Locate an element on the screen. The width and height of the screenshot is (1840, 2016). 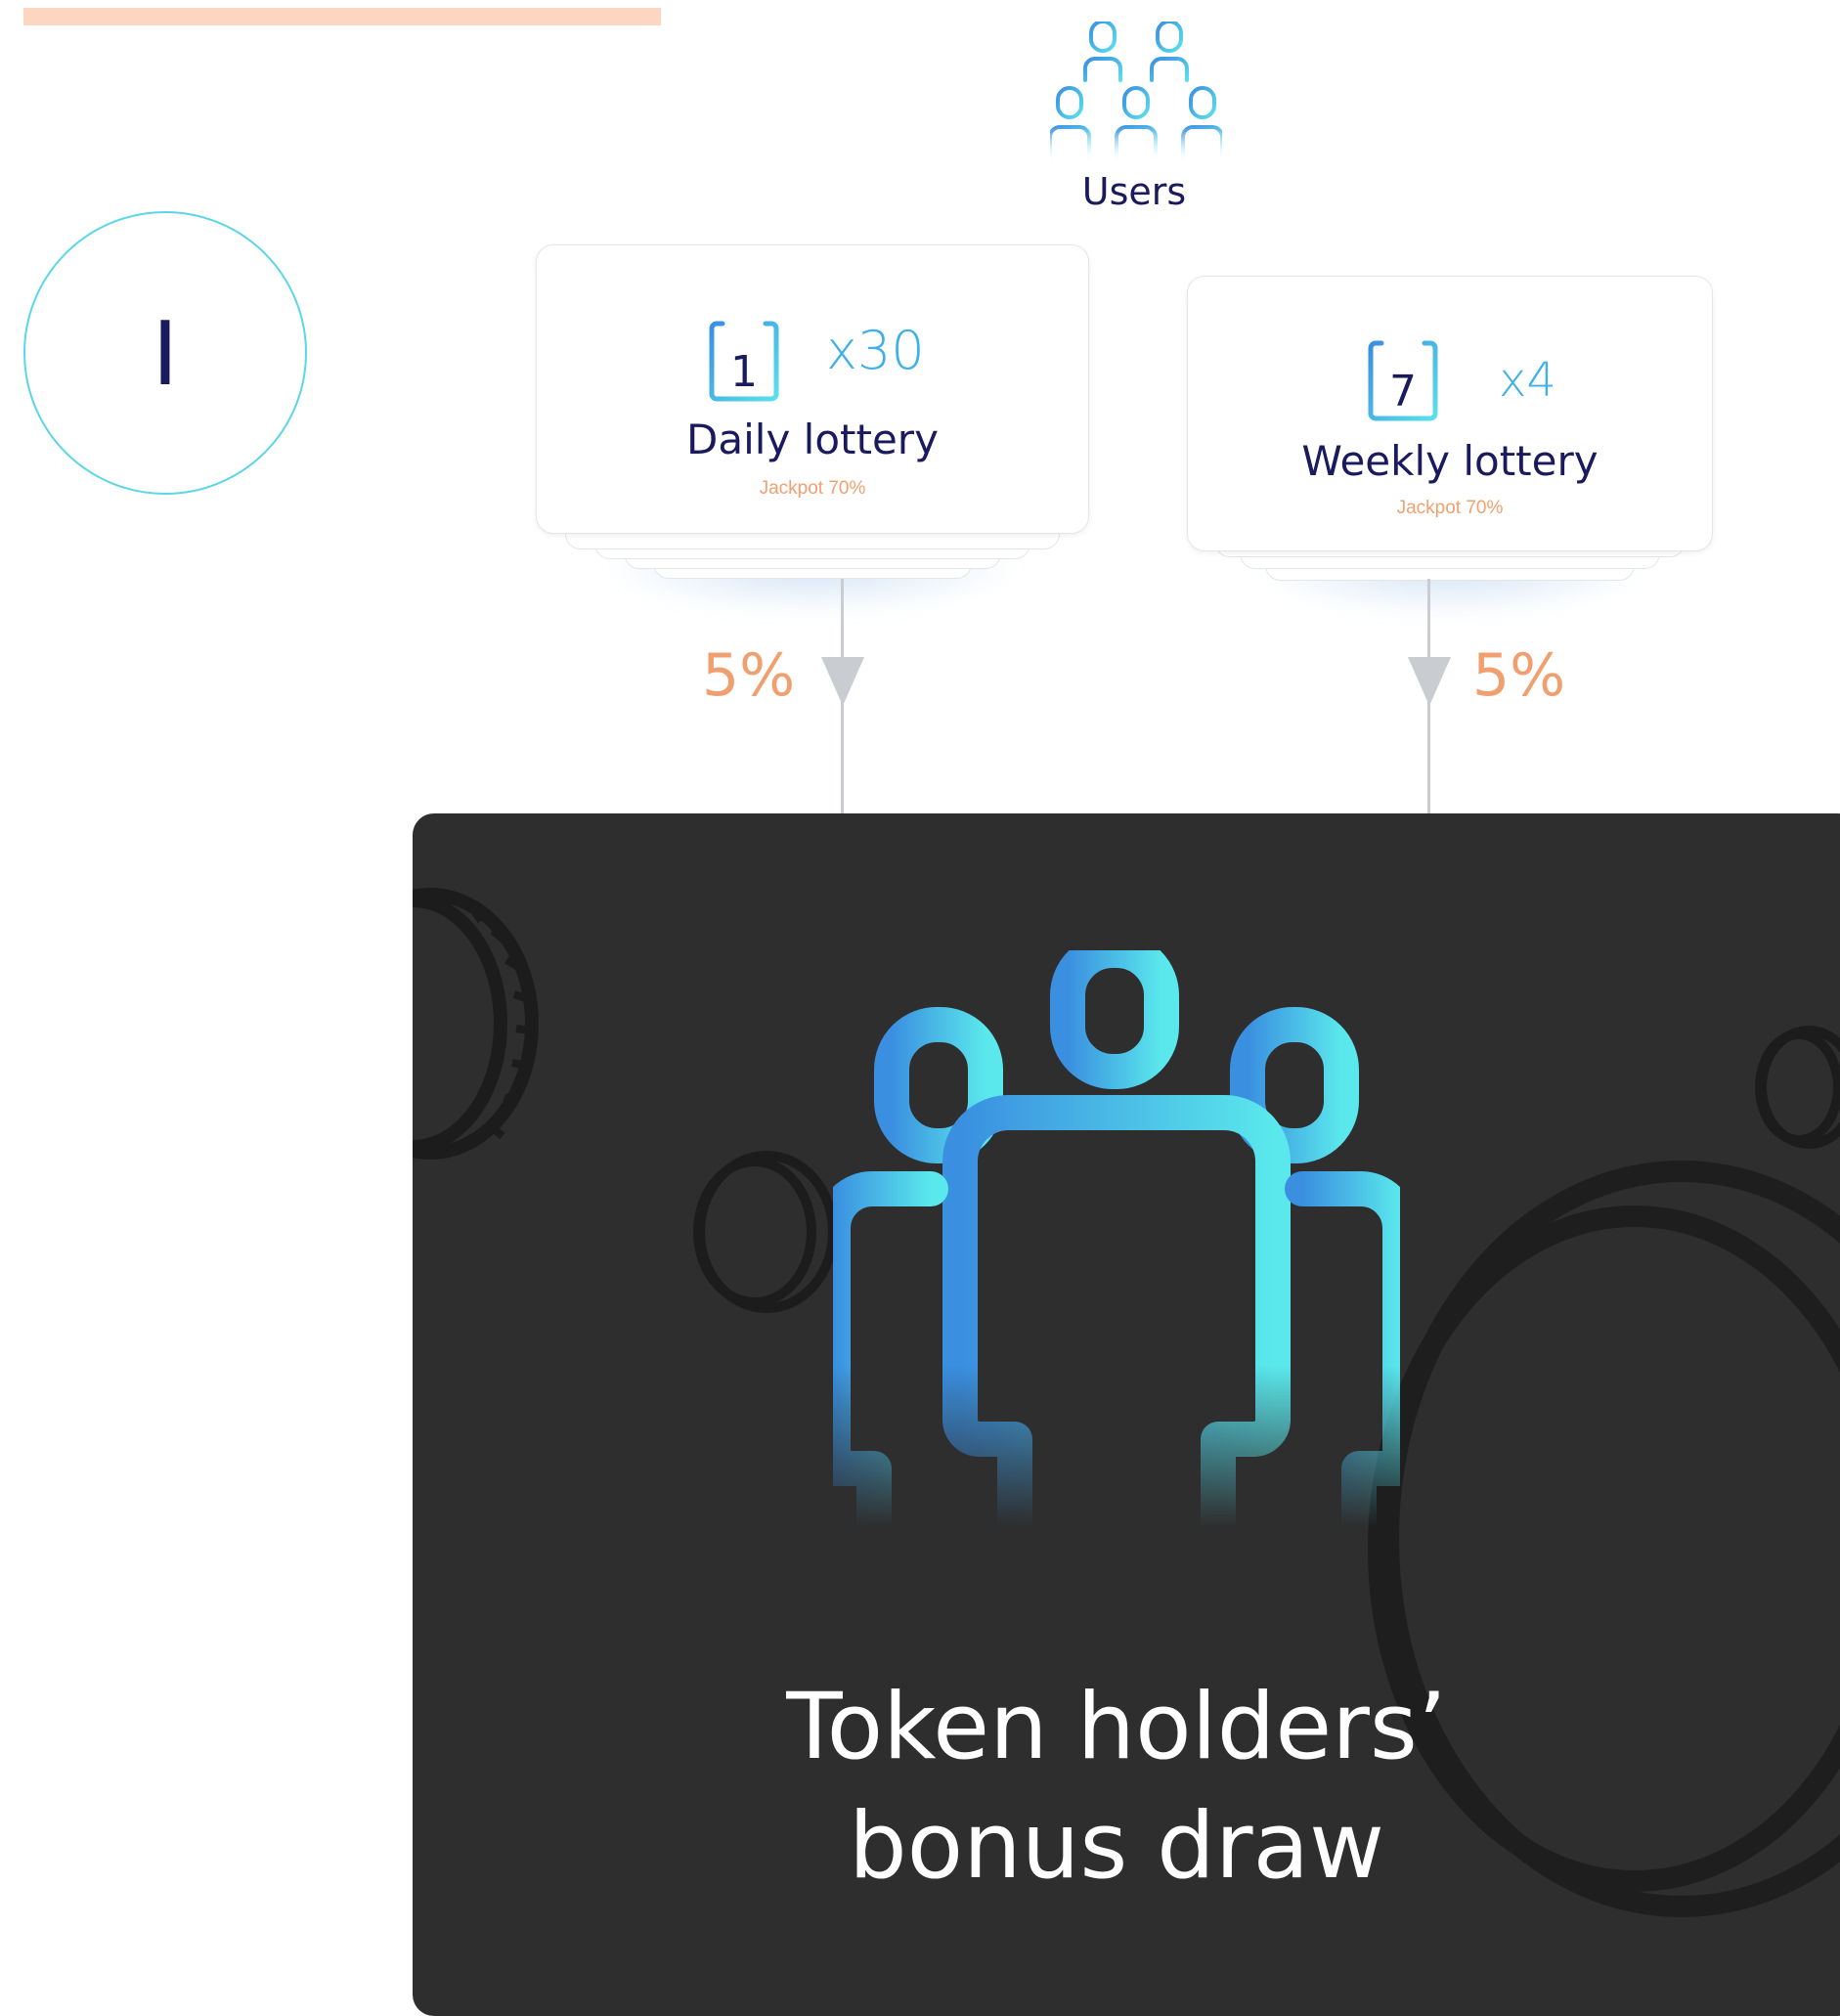
section-number-badge: I is located at coordinates (165, 353).